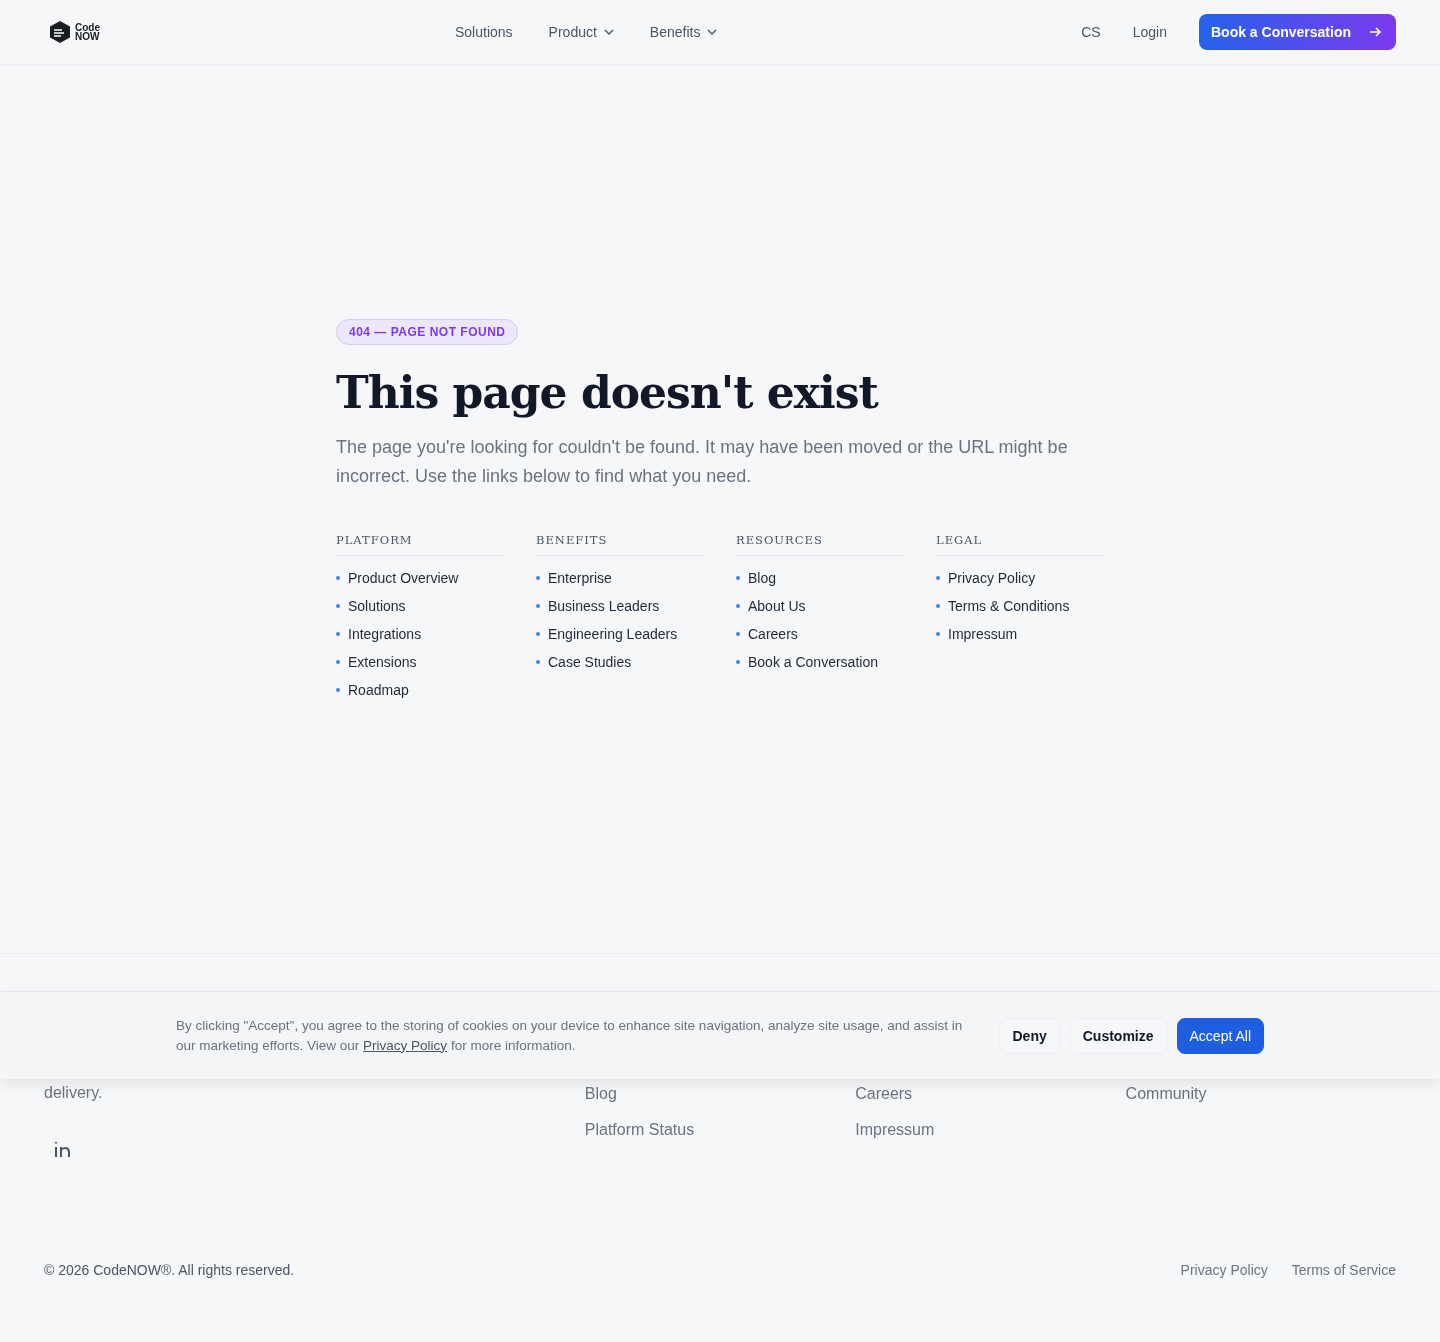  Describe the element at coordinates (581, 32) in the screenshot. I see `nav-link: Product` at that location.